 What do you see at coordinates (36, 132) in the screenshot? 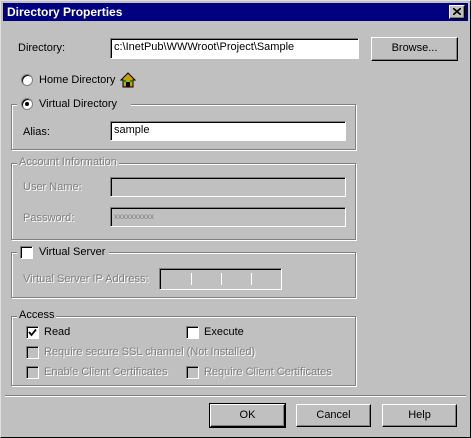
I see `alias-label: Alias:` at bounding box center [36, 132].